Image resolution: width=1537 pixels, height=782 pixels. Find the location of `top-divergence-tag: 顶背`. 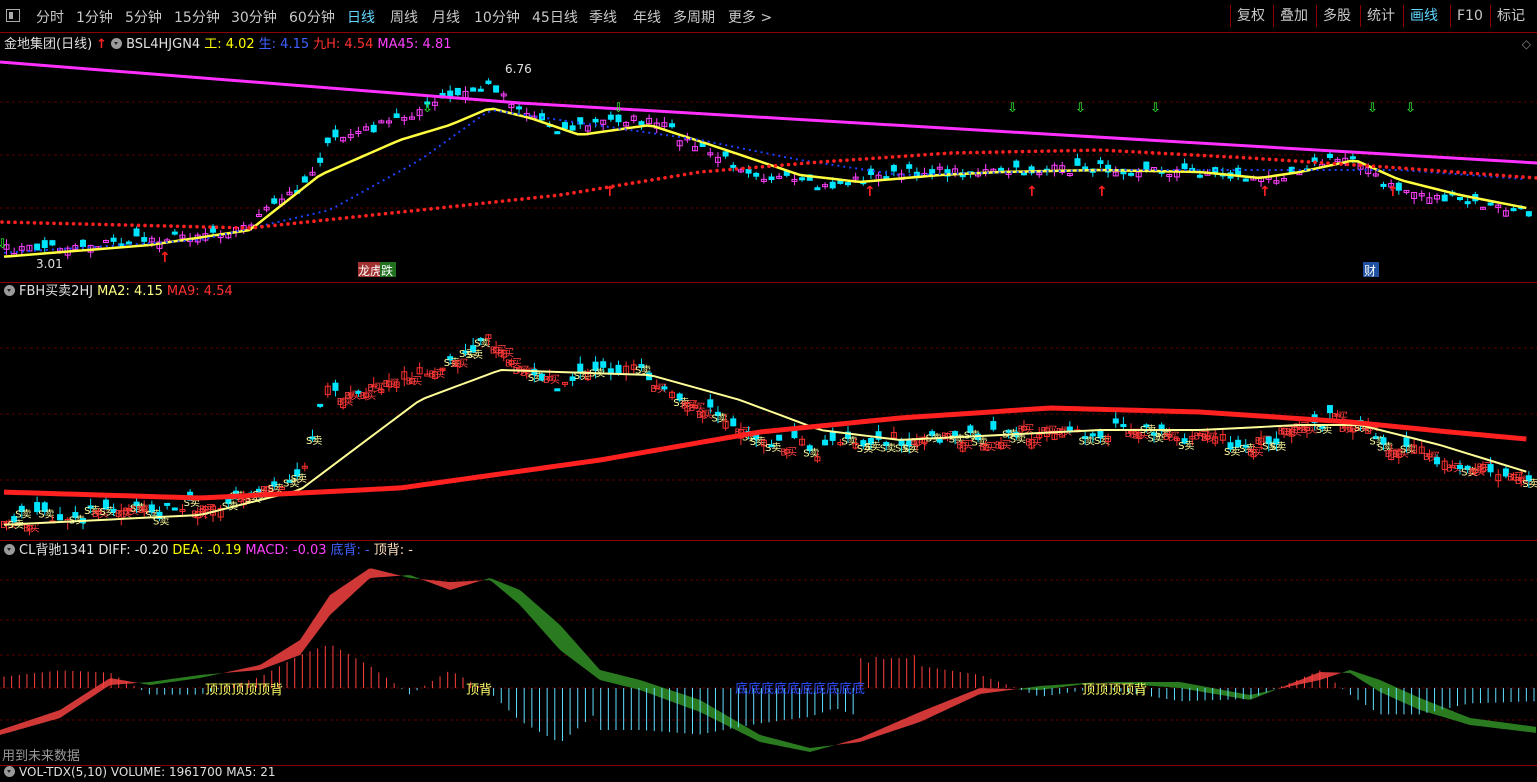

top-divergence-tag: 顶背 is located at coordinates (479, 690).